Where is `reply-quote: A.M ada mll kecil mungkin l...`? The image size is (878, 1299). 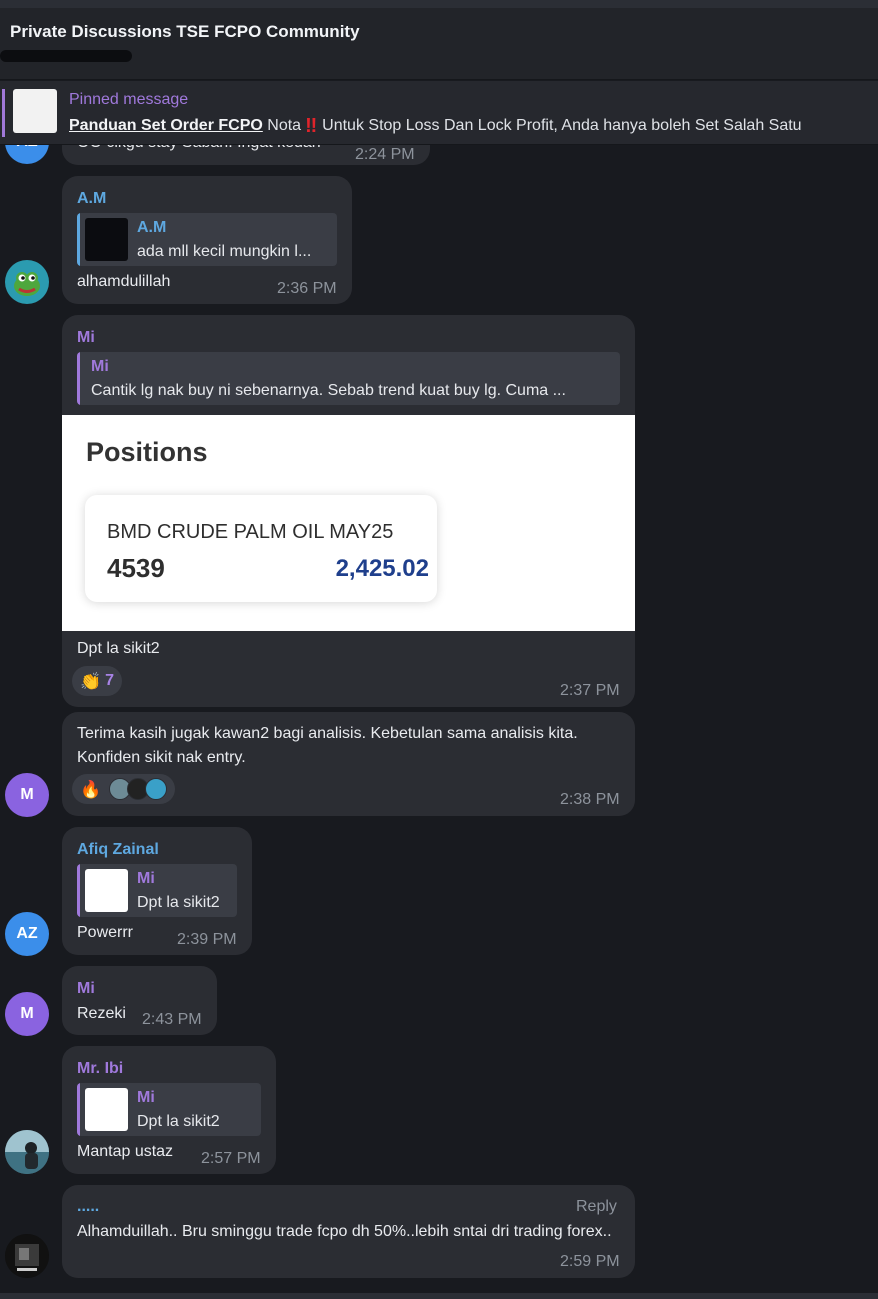 reply-quote: A.M ada mll kecil mungkin l... is located at coordinates (207, 239).